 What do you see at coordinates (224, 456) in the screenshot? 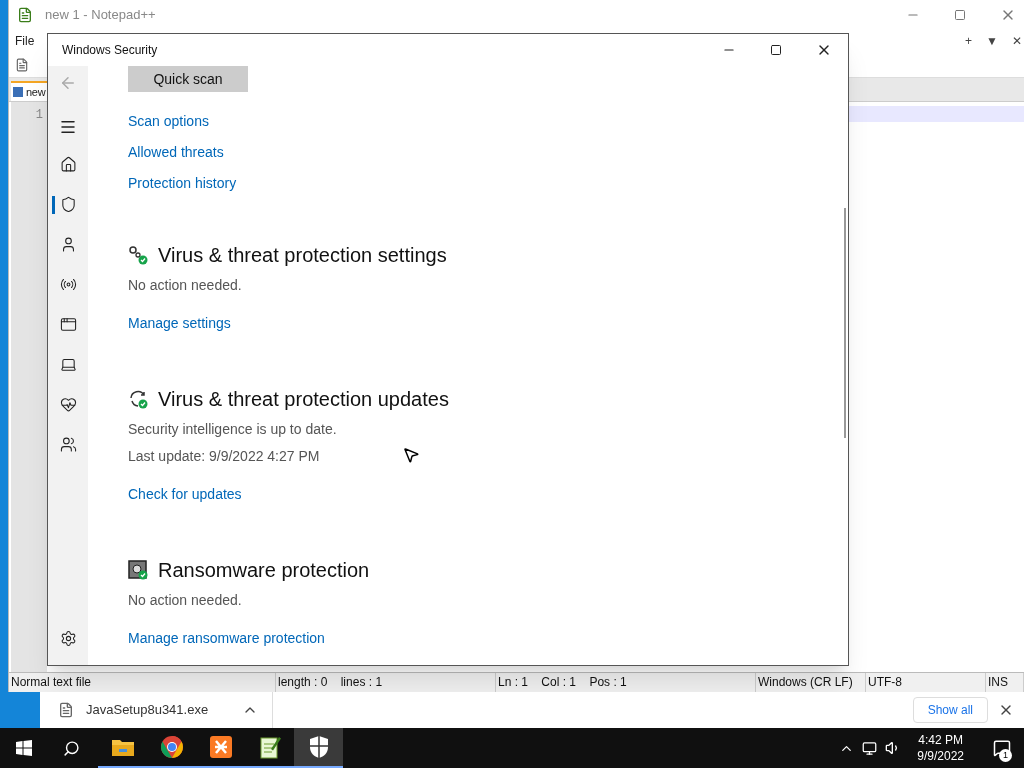
I see `status-text: Last update: 9/9/2022 4:27 PM` at bounding box center [224, 456].